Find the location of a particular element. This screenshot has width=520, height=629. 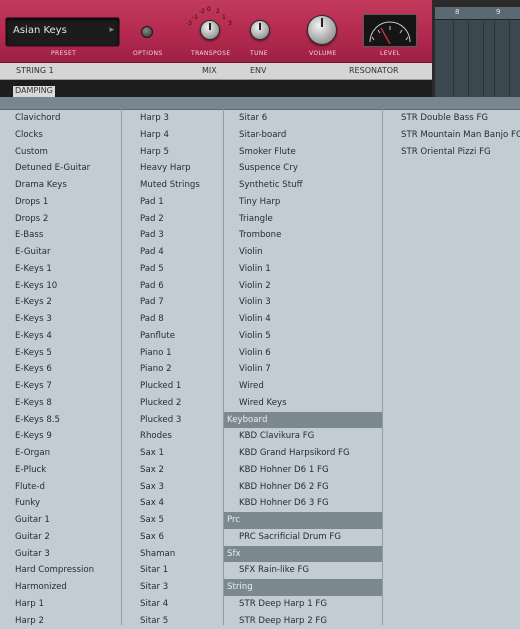

preset-item: Plucked 2 is located at coordinates (174, 403).